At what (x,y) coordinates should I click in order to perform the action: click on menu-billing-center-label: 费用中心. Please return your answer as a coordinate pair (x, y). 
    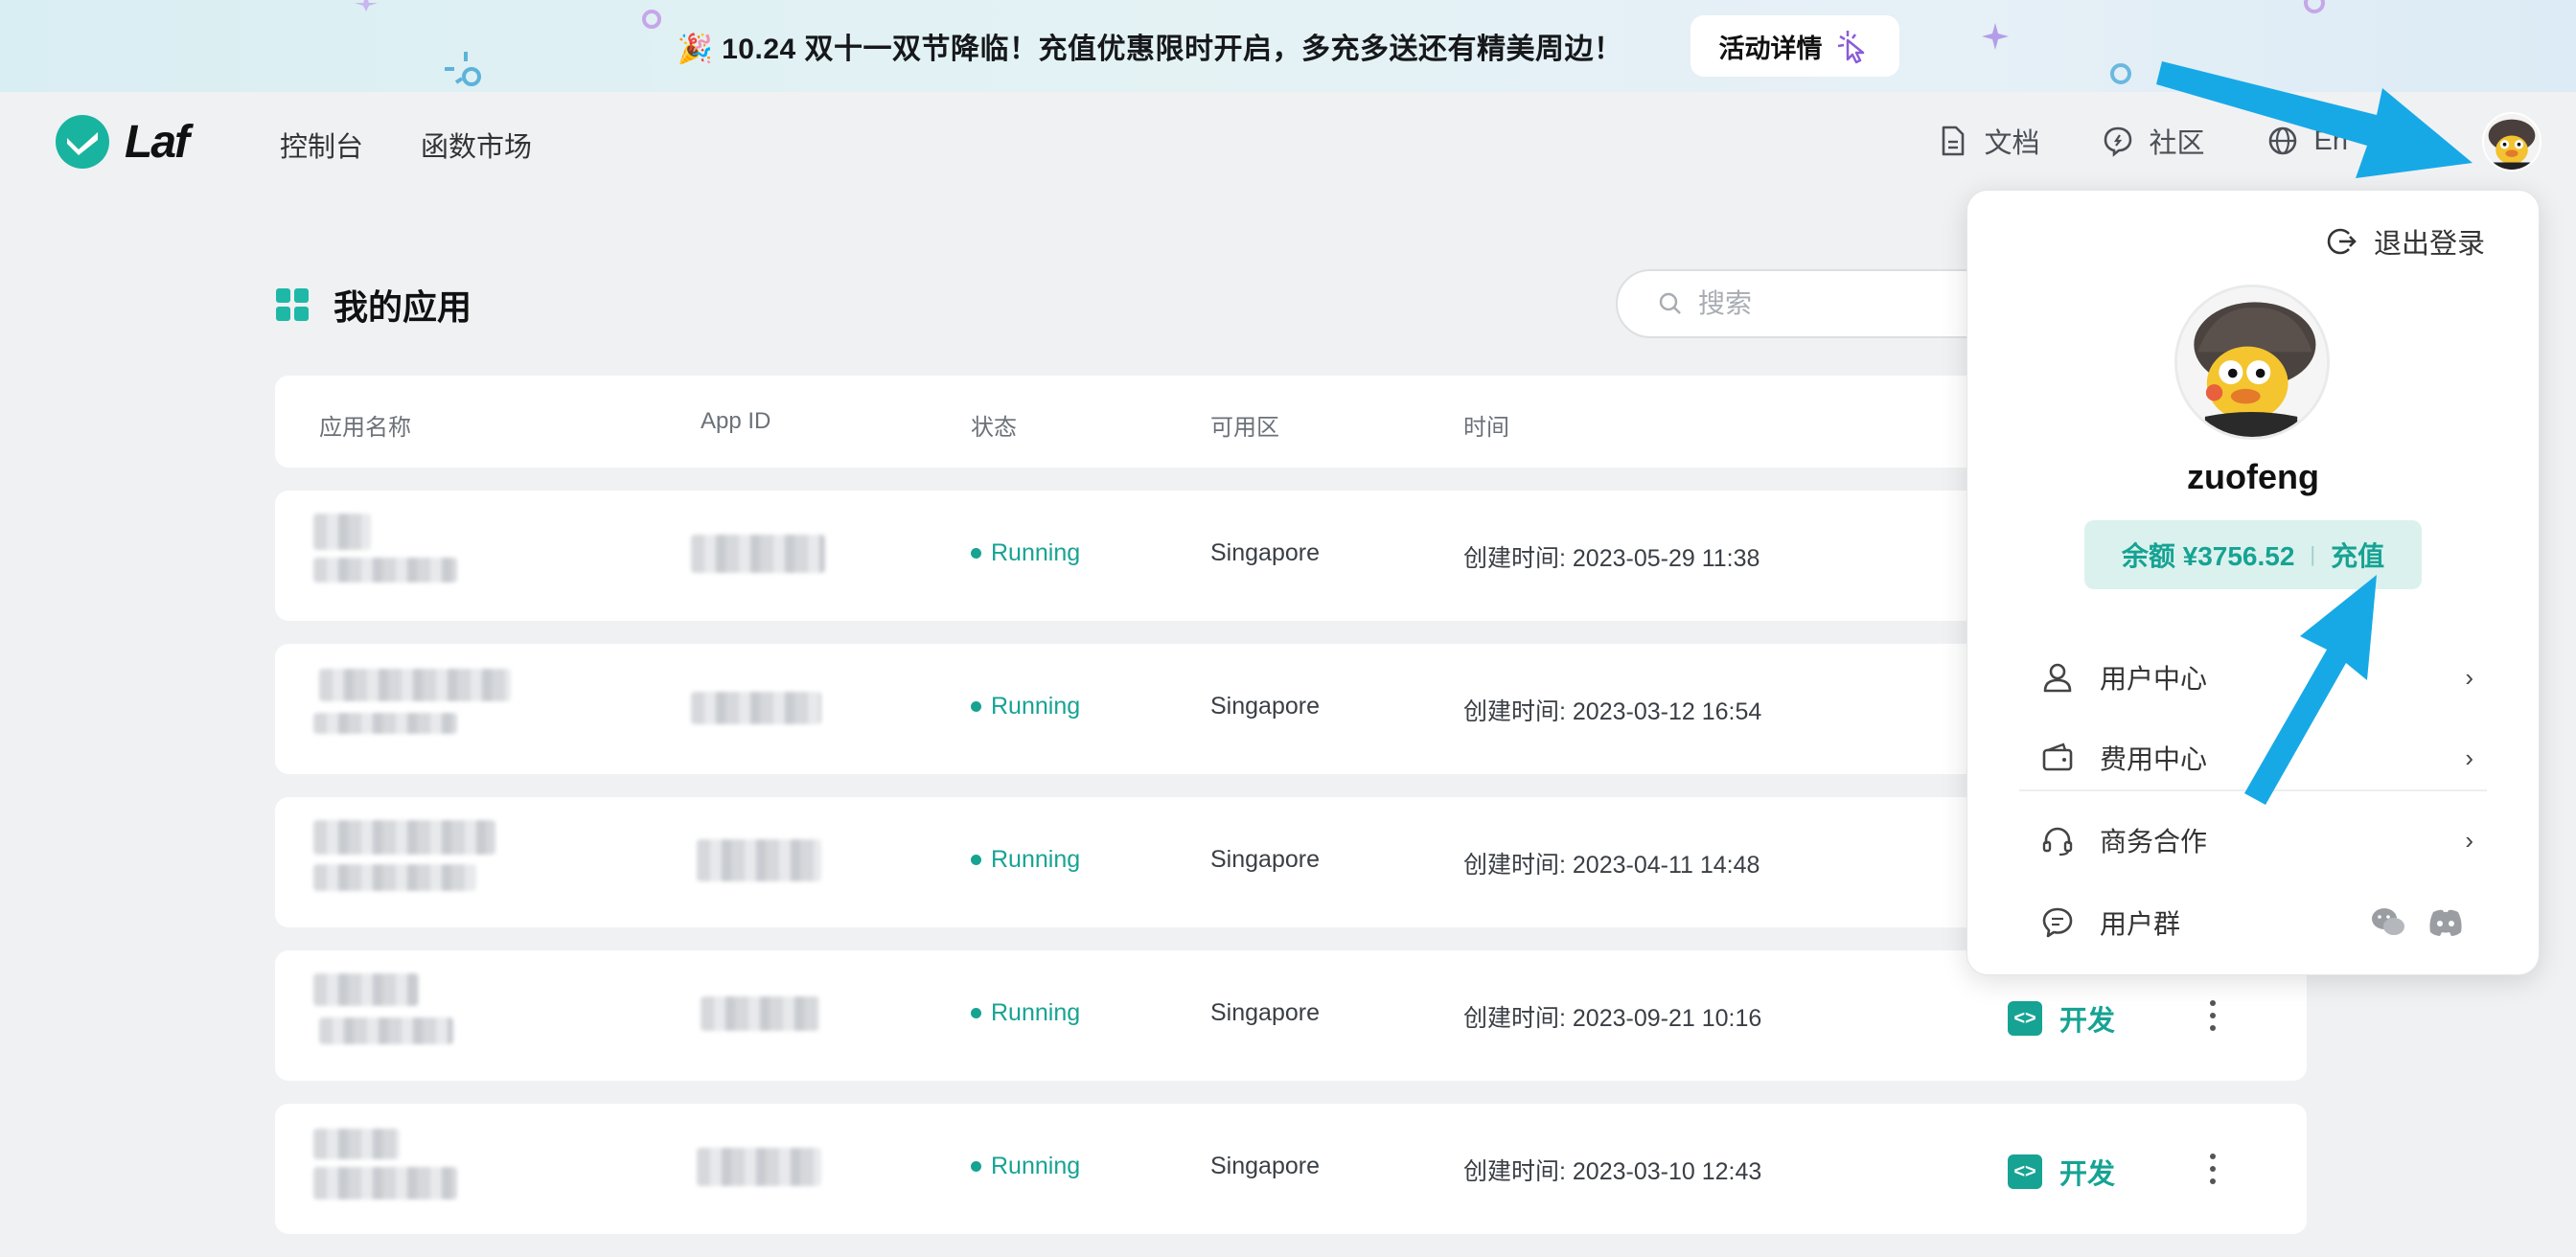
    Looking at the image, I should click on (2154, 759).